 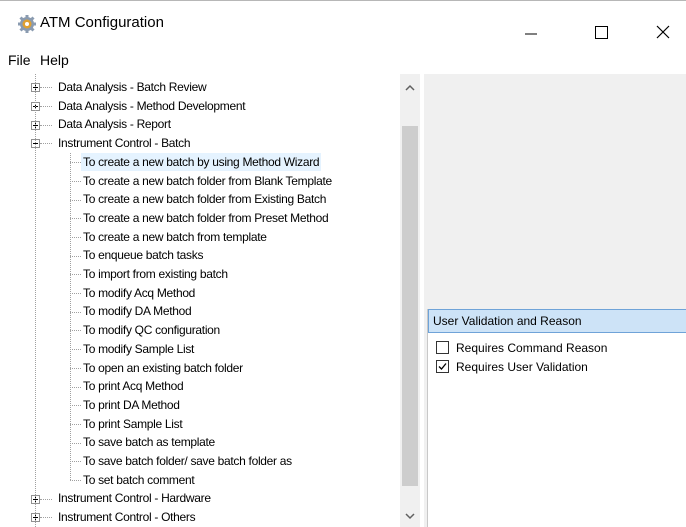 What do you see at coordinates (531, 34) in the screenshot?
I see `minimize-icon` at bounding box center [531, 34].